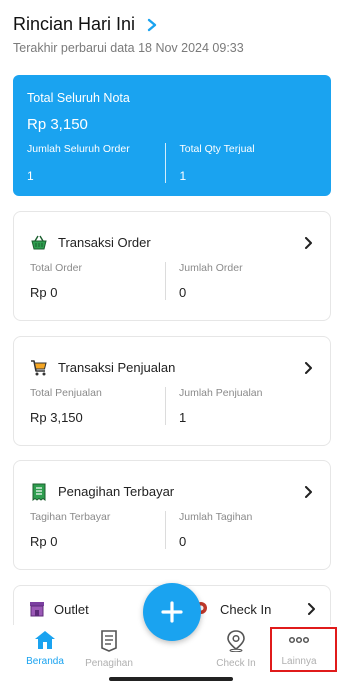 This screenshot has width=341, height=684. What do you see at coordinates (97, 406) in the screenshot?
I see `card-stat: Total Penjualan Rp 3,150` at bounding box center [97, 406].